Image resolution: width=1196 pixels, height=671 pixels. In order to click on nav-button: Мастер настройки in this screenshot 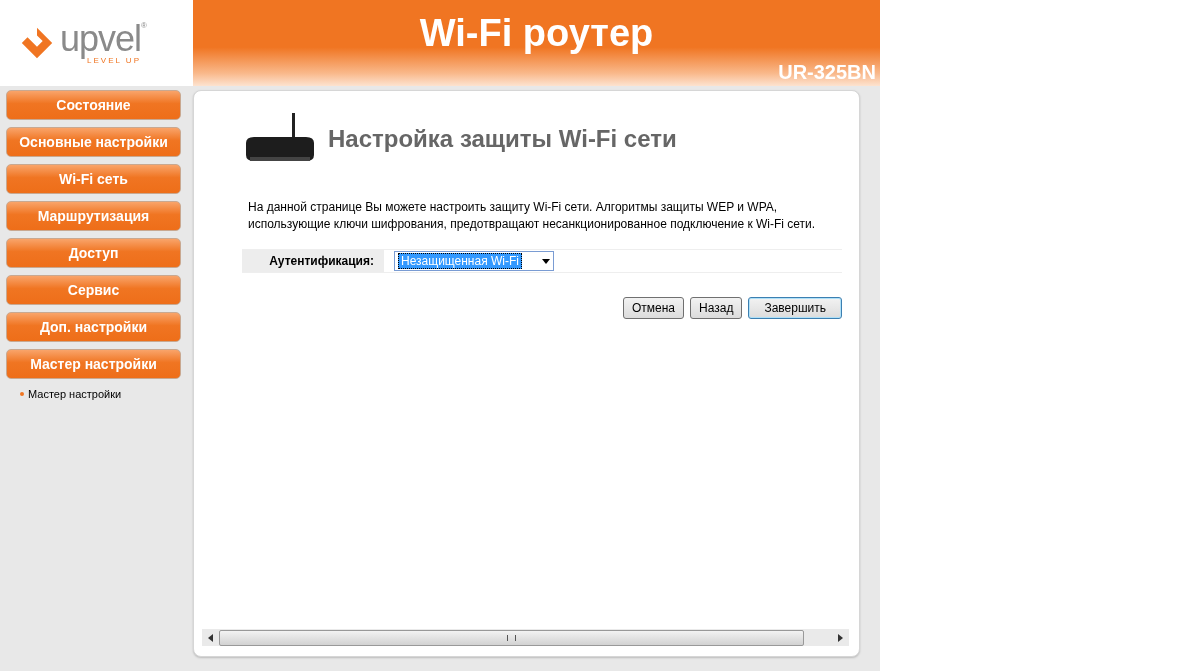, I will do `click(93, 364)`.